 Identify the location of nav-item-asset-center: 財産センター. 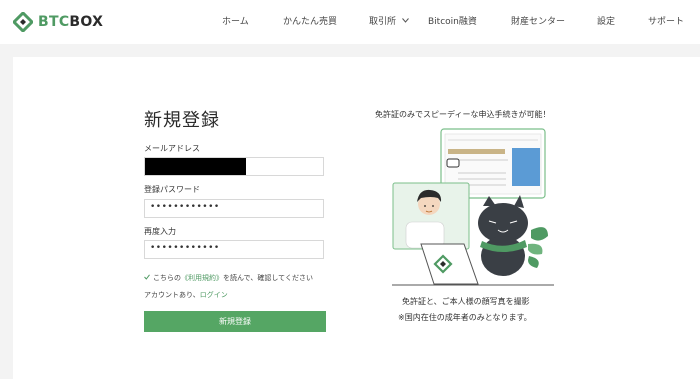
(538, 20).